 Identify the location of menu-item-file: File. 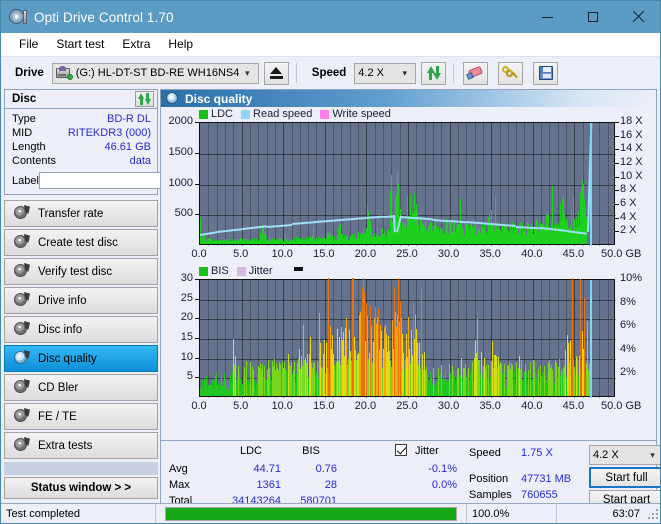
(28, 44).